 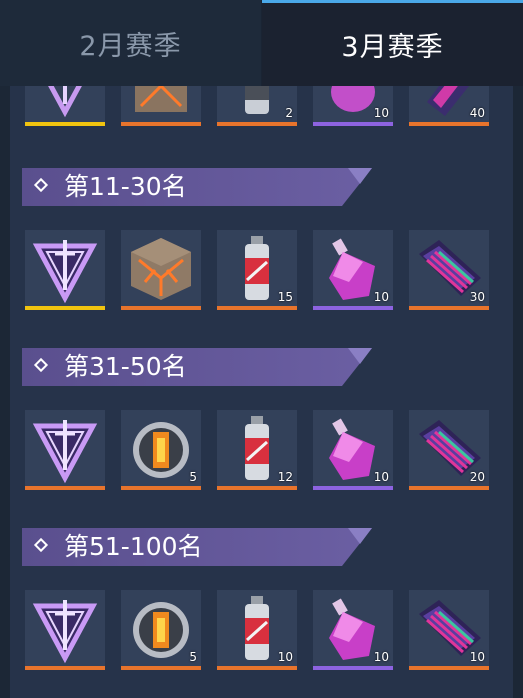 What do you see at coordinates (125, 186) in the screenshot?
I see `rank-range-label: 第11-30名` at bounding box center [125, 186].